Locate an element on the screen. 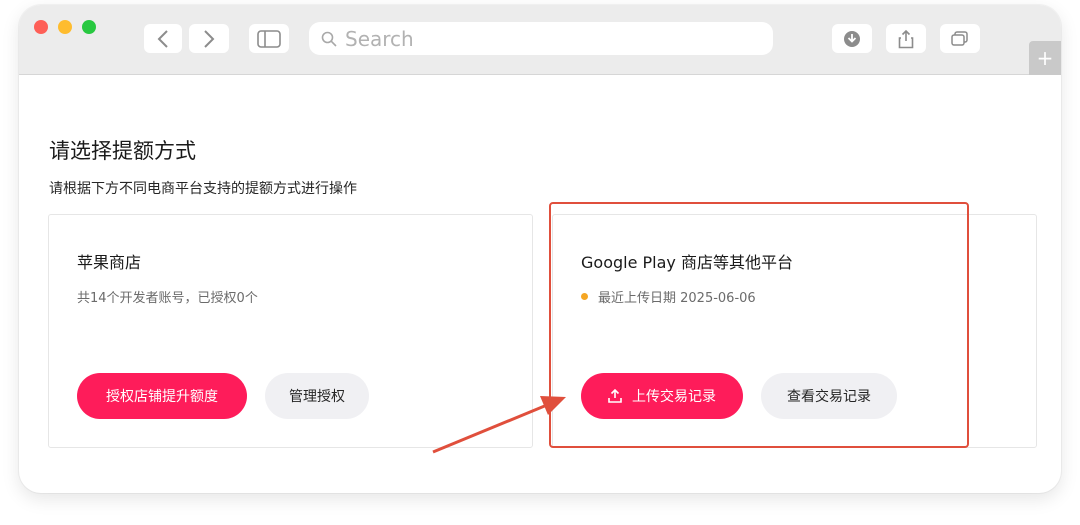  upload-transactions-label: 上传交易记录 is located at coordinates (674, 397).